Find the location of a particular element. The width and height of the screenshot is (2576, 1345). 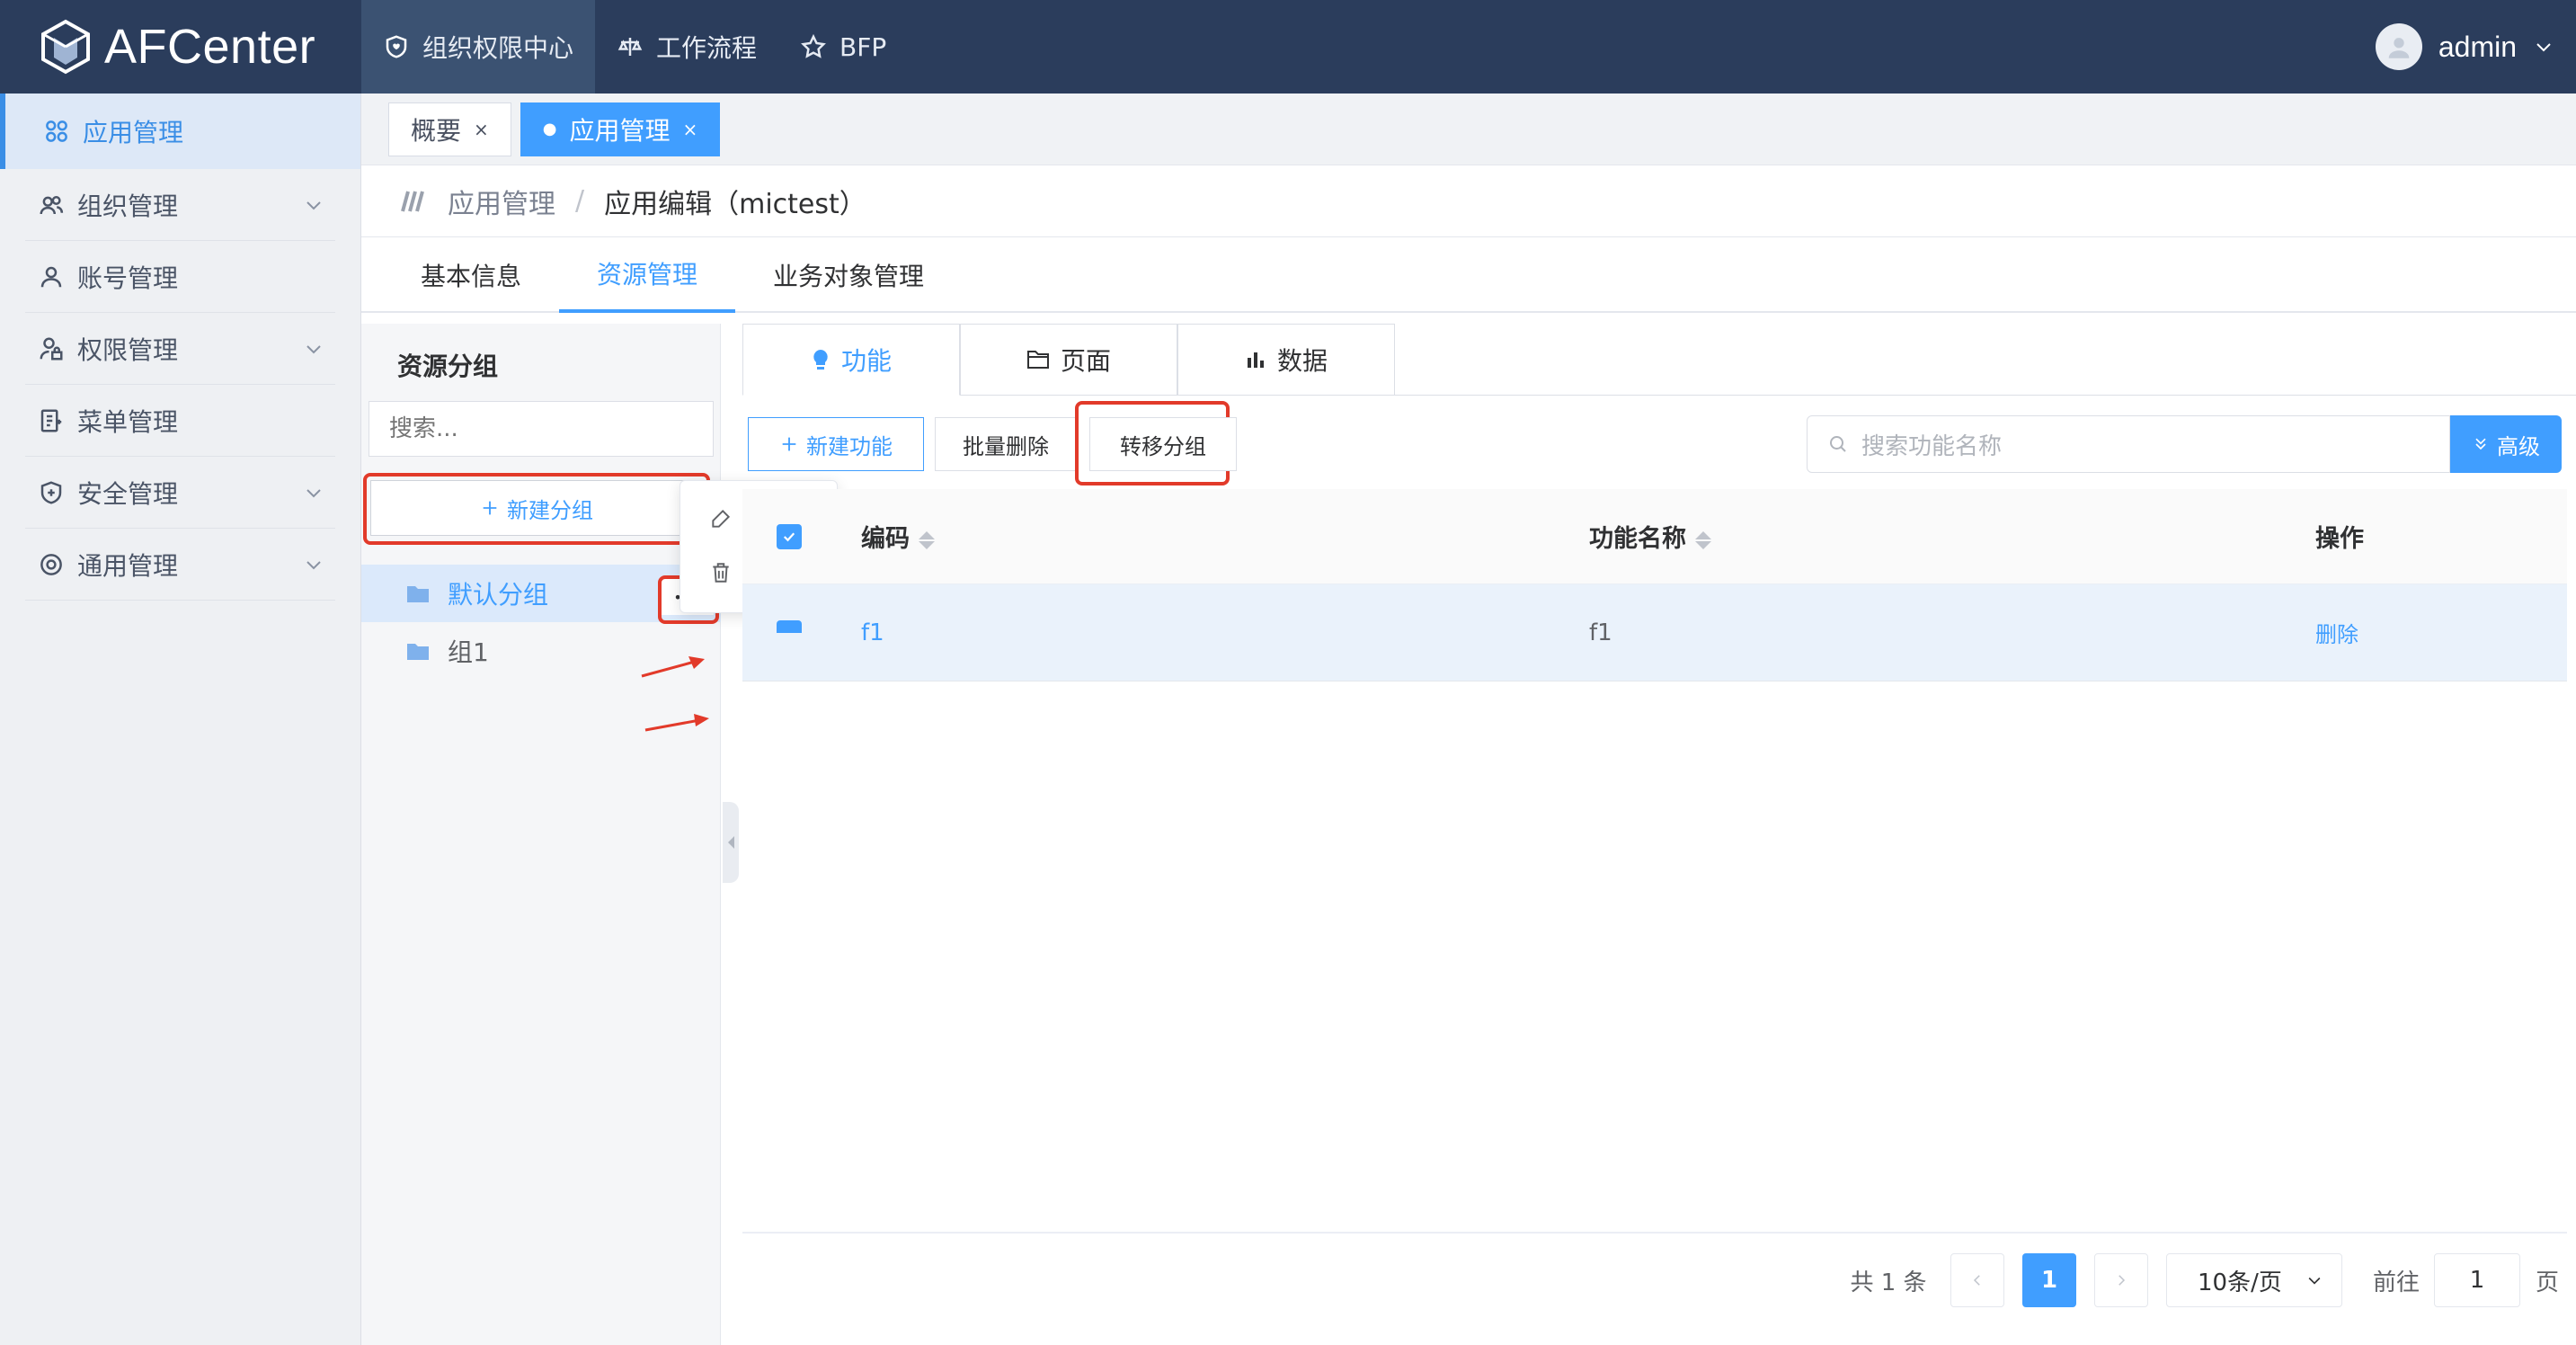

topnav-org-auth: 组织权限中心 is located at coordinates (478, 47).